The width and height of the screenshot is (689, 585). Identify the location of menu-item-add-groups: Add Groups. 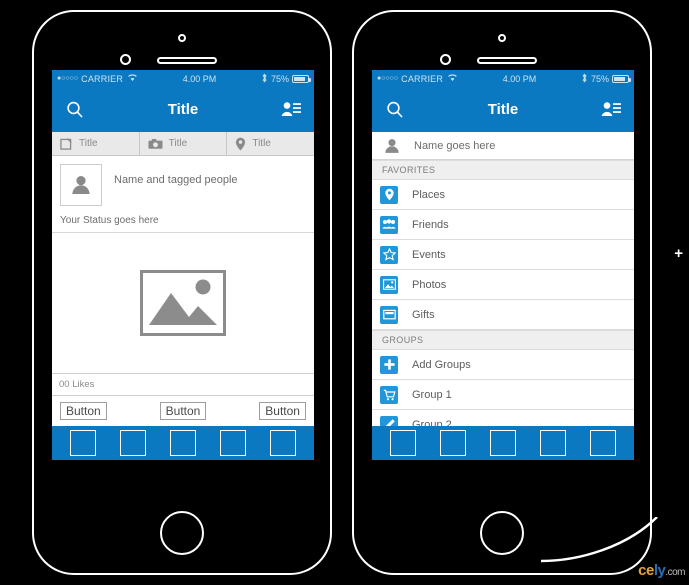
(503, 365).